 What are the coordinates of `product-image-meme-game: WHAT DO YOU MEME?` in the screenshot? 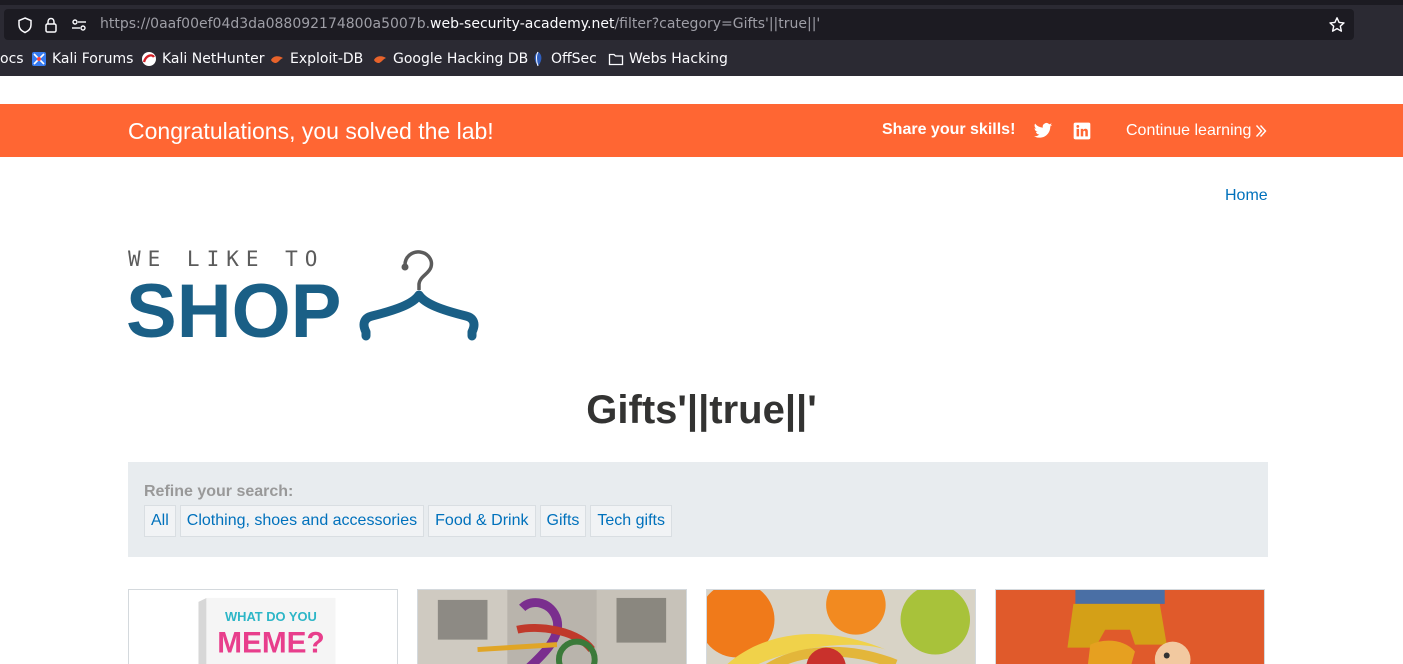 It's located at (263, 627).